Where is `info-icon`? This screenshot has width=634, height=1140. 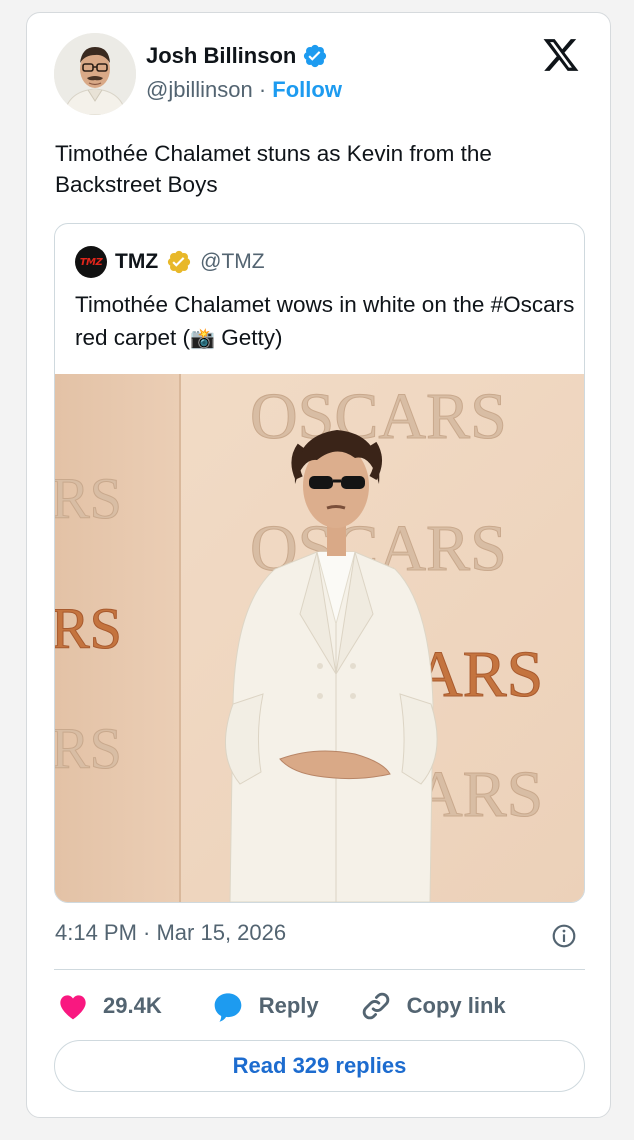
info-icon is located at coordinates (564, 936).